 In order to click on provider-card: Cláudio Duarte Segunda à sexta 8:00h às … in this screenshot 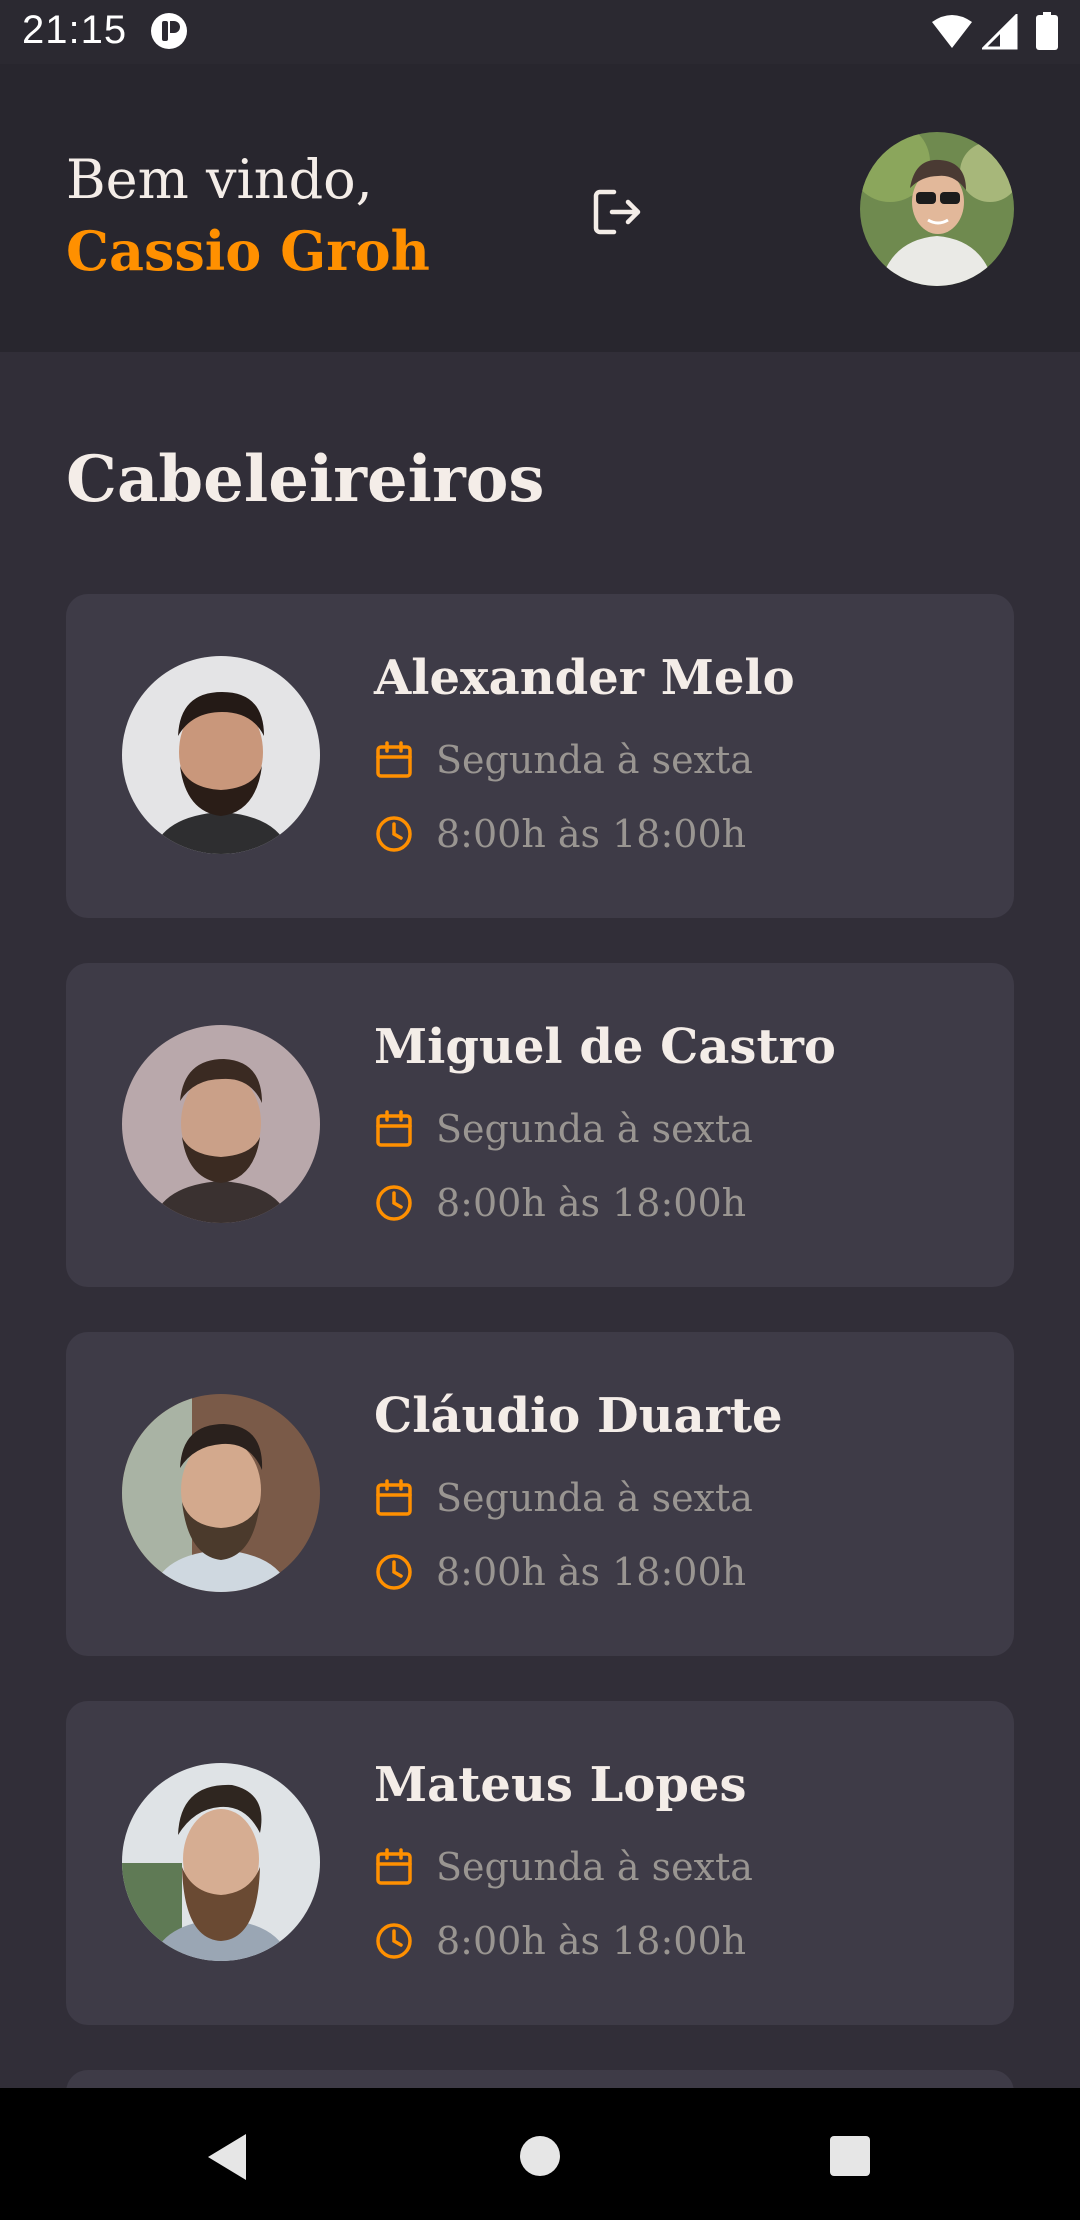, I will do `click(540, 1494)`.